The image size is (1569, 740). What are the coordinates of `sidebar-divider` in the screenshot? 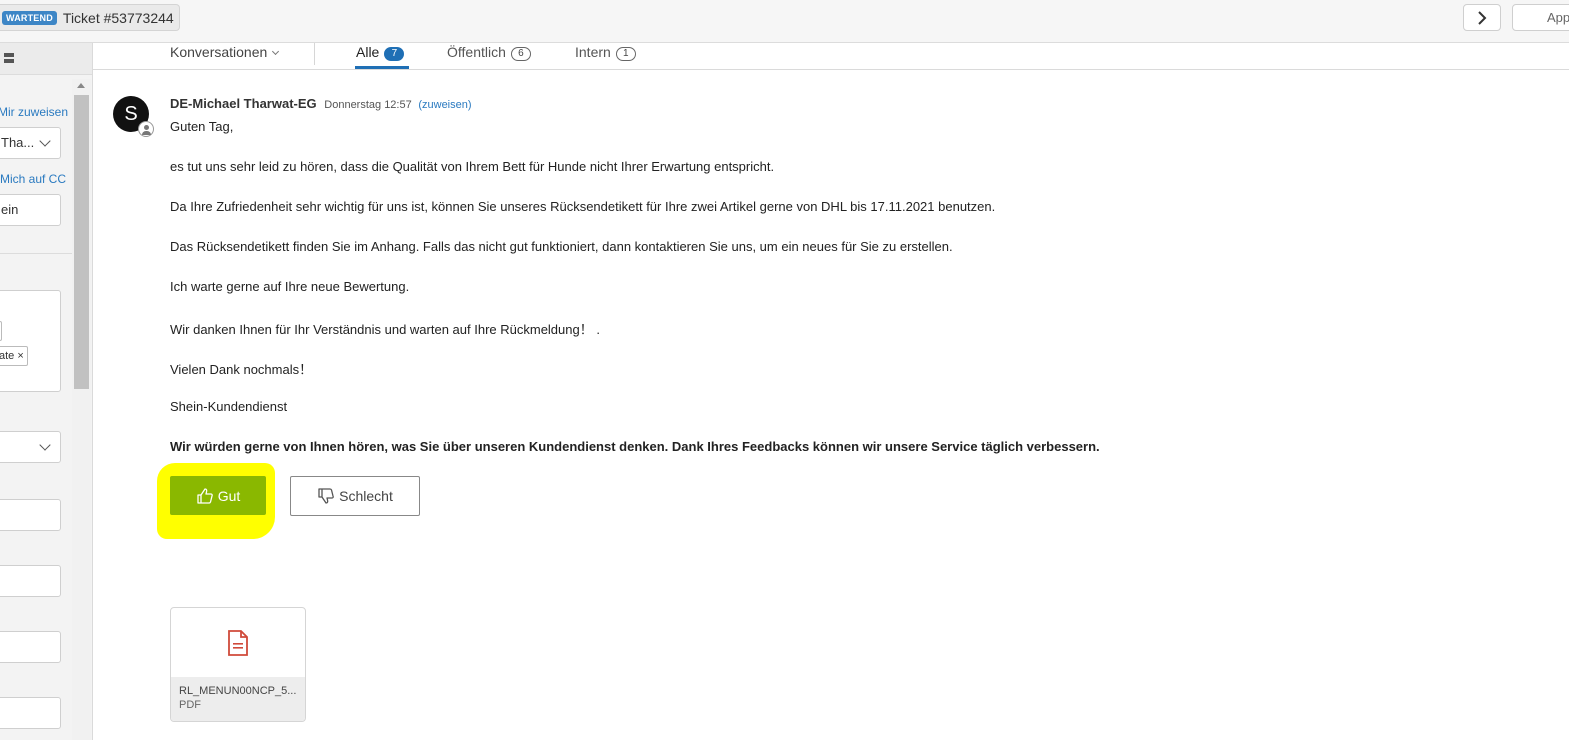 It's located at (36, 253).